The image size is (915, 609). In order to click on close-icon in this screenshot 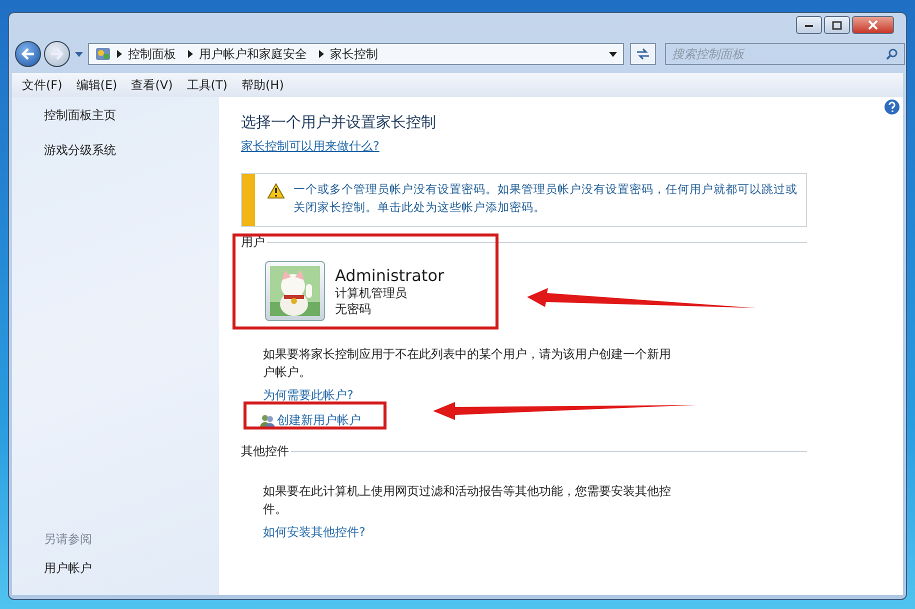, I will do `click(873, 25)`.